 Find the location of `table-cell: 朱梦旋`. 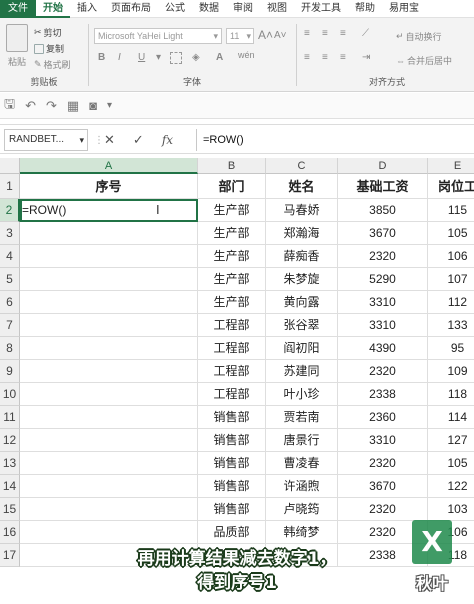

table-cell: 朱梦旋 is located at coordinates (302, 279).